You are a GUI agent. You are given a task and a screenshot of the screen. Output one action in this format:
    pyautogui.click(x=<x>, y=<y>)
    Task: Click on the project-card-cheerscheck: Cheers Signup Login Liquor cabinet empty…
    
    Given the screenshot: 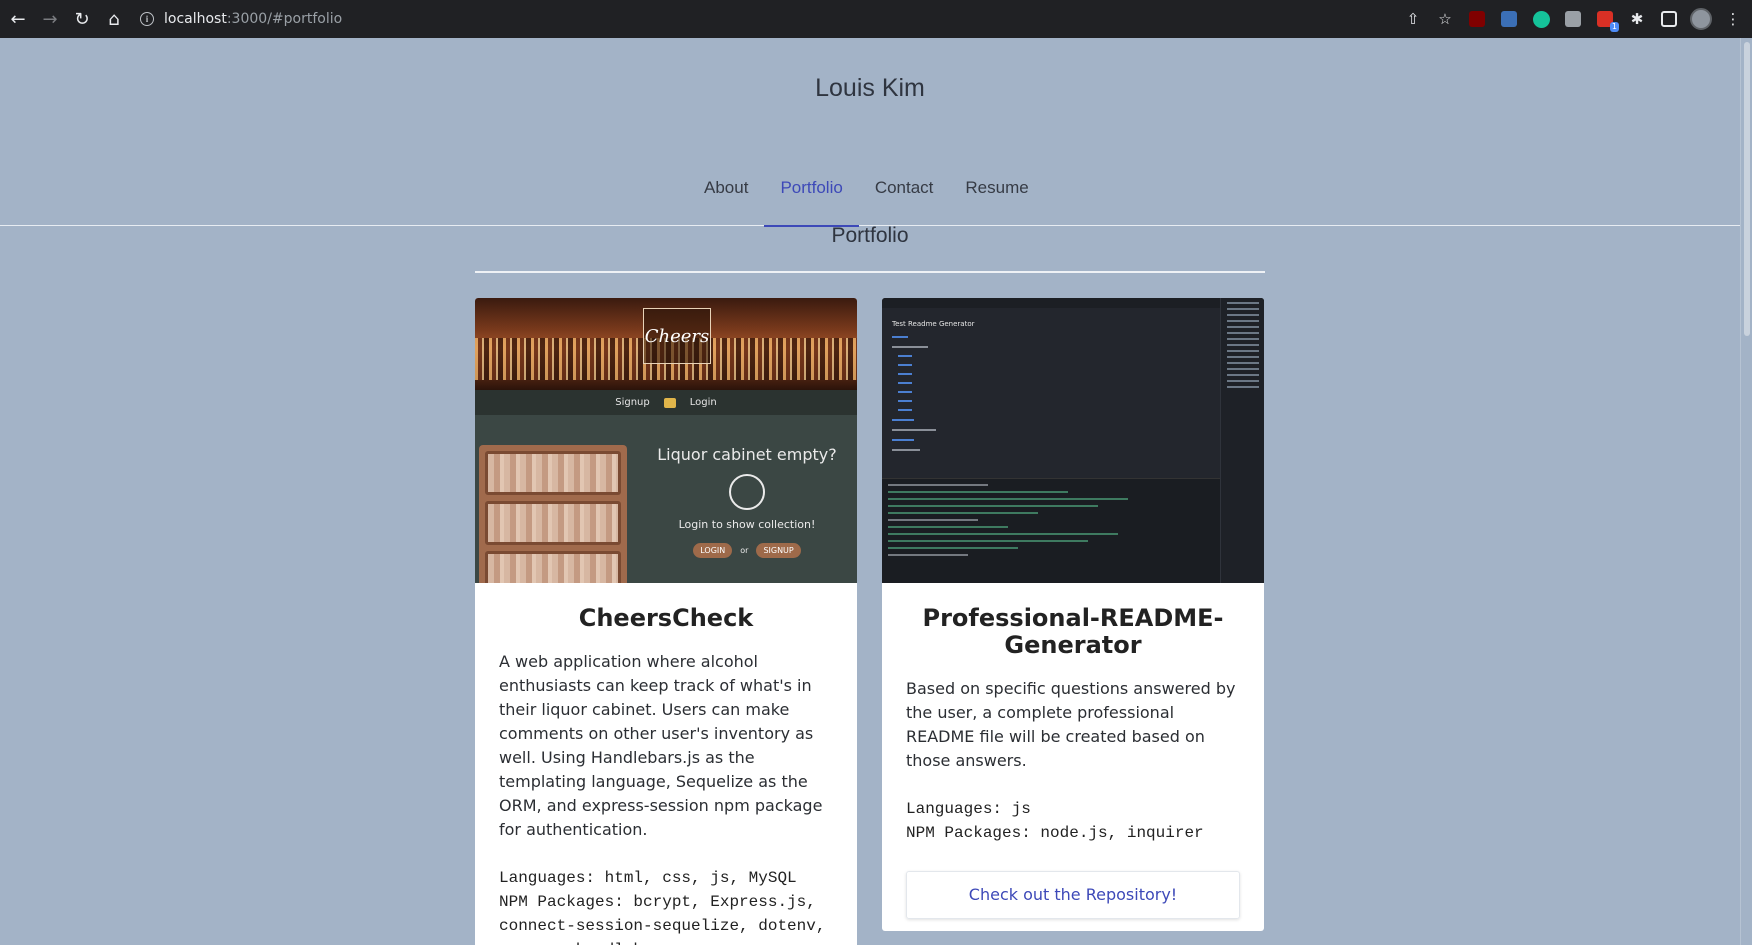 What is the action you would take?
    pyautogui.click(x=666, y=621)
    